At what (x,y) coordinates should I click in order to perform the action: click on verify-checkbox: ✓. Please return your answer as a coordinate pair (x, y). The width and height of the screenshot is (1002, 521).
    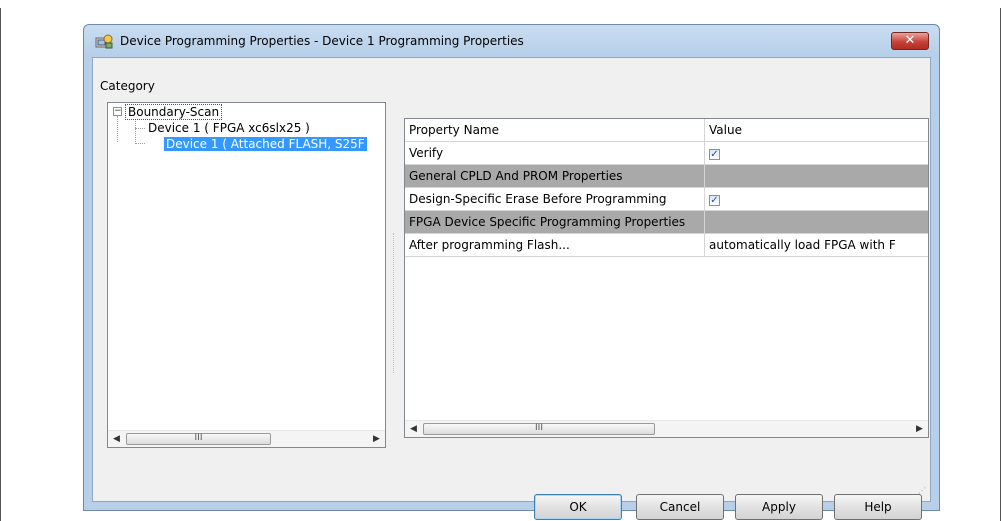
    Looking at the image, I should click on (714, 154).